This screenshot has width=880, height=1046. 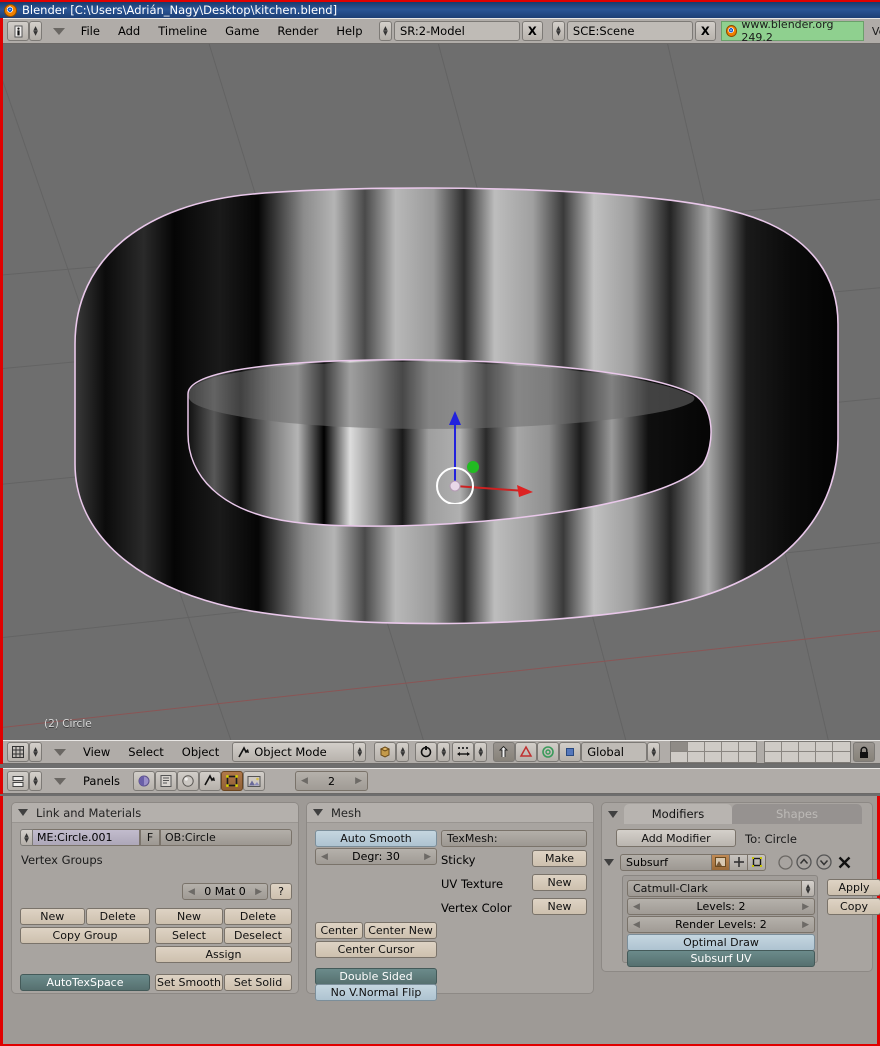 What do you see at coordinates (864, 752) in the screenshot?
I see `lock-layers-icon` at bounding box center [864, 752].